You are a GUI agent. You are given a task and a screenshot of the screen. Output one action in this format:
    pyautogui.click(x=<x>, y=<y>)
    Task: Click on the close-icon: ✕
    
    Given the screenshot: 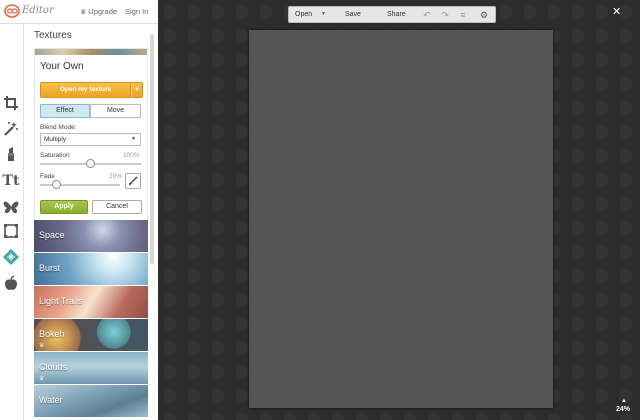 What is the action you would take?
    pyautogui.click(x=616, y=11)
    